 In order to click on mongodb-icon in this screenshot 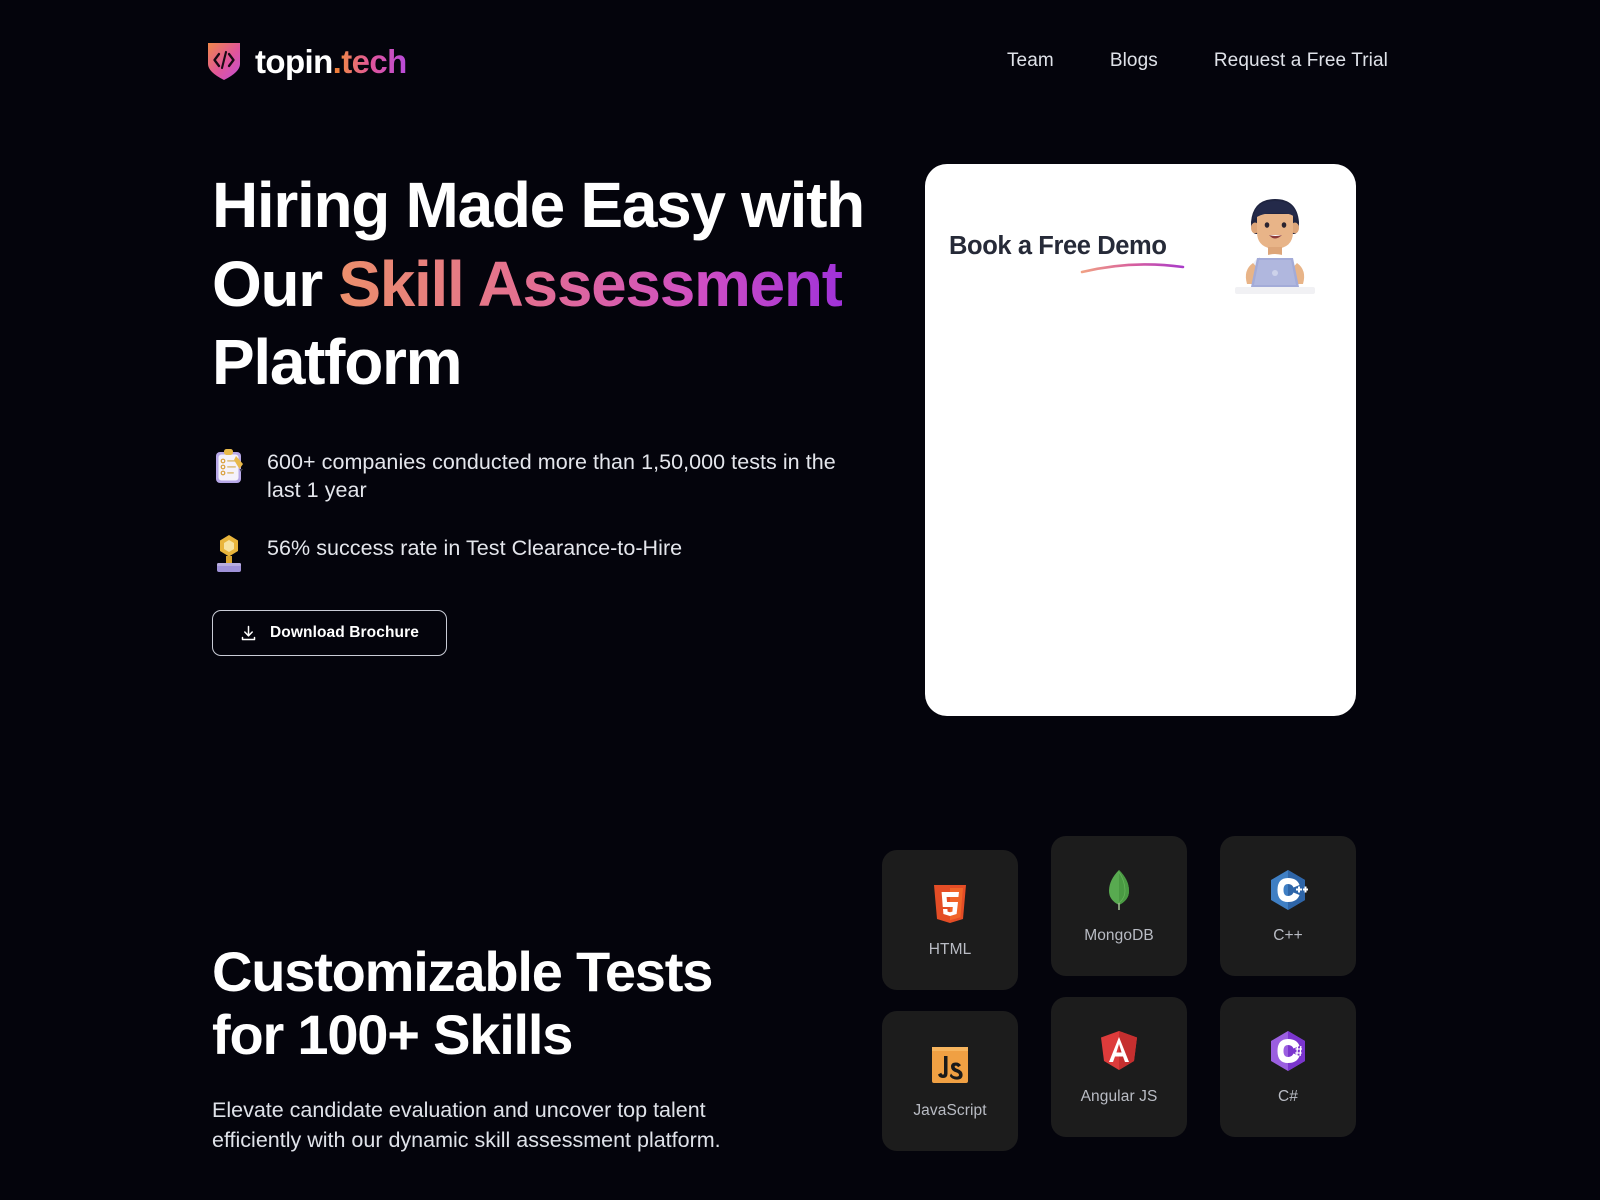, I will do `click(1119, 890)`.